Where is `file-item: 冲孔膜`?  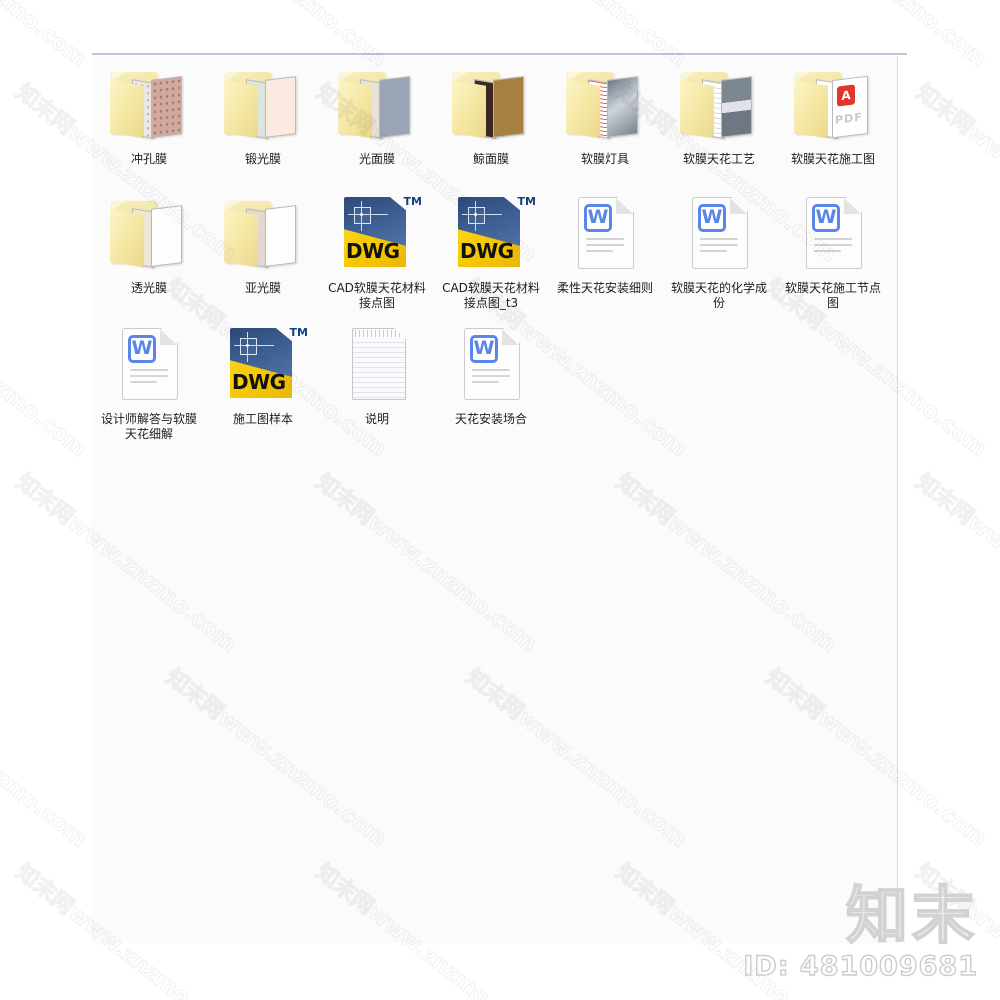
file-item: 冲孔膜 is located at coordinates (149, 114).